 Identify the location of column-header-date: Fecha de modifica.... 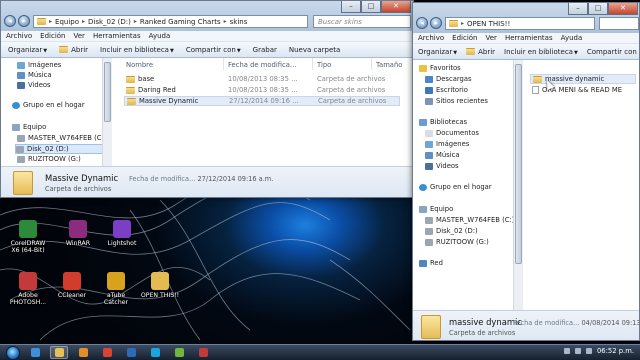
(262, 65).